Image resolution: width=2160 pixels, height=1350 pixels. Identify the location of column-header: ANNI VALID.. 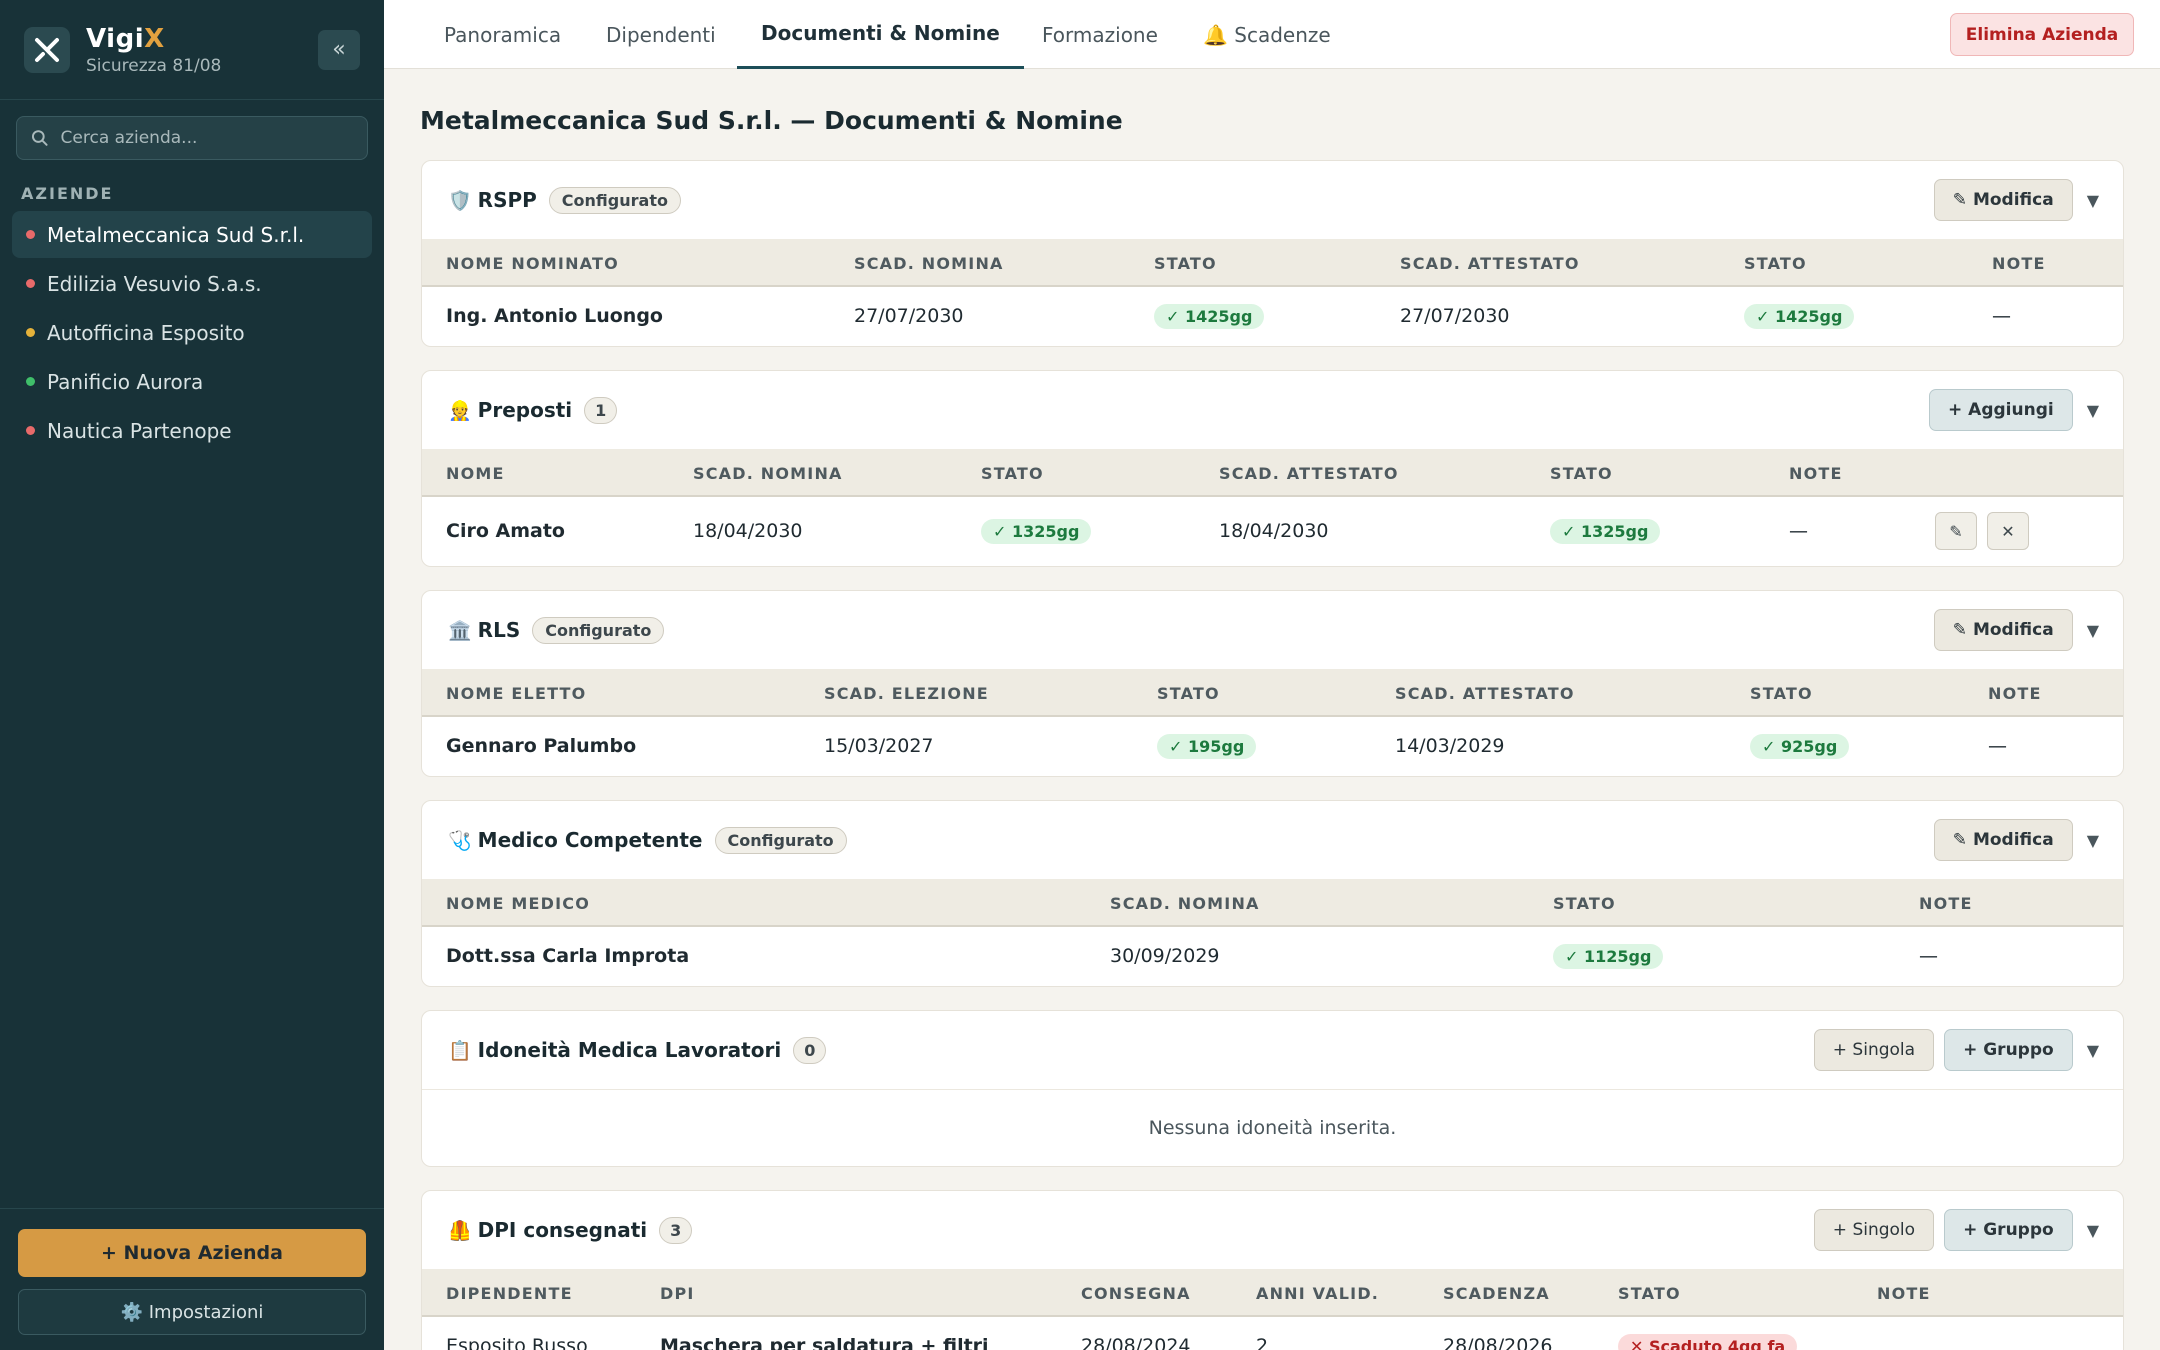
(1318, 1293).